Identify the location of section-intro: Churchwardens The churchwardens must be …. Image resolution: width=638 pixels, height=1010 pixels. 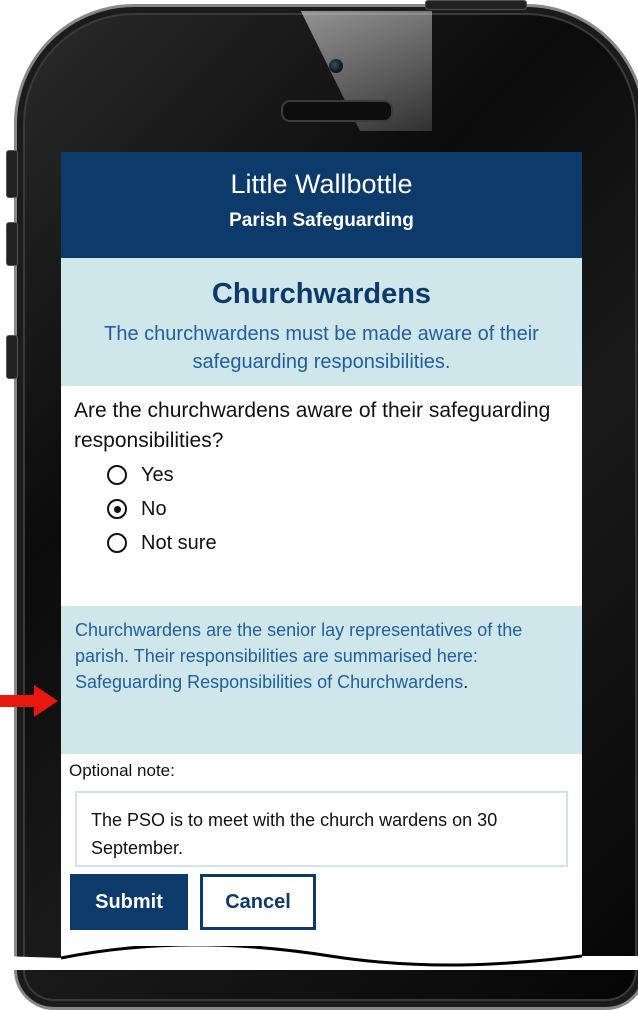
(321, 322).